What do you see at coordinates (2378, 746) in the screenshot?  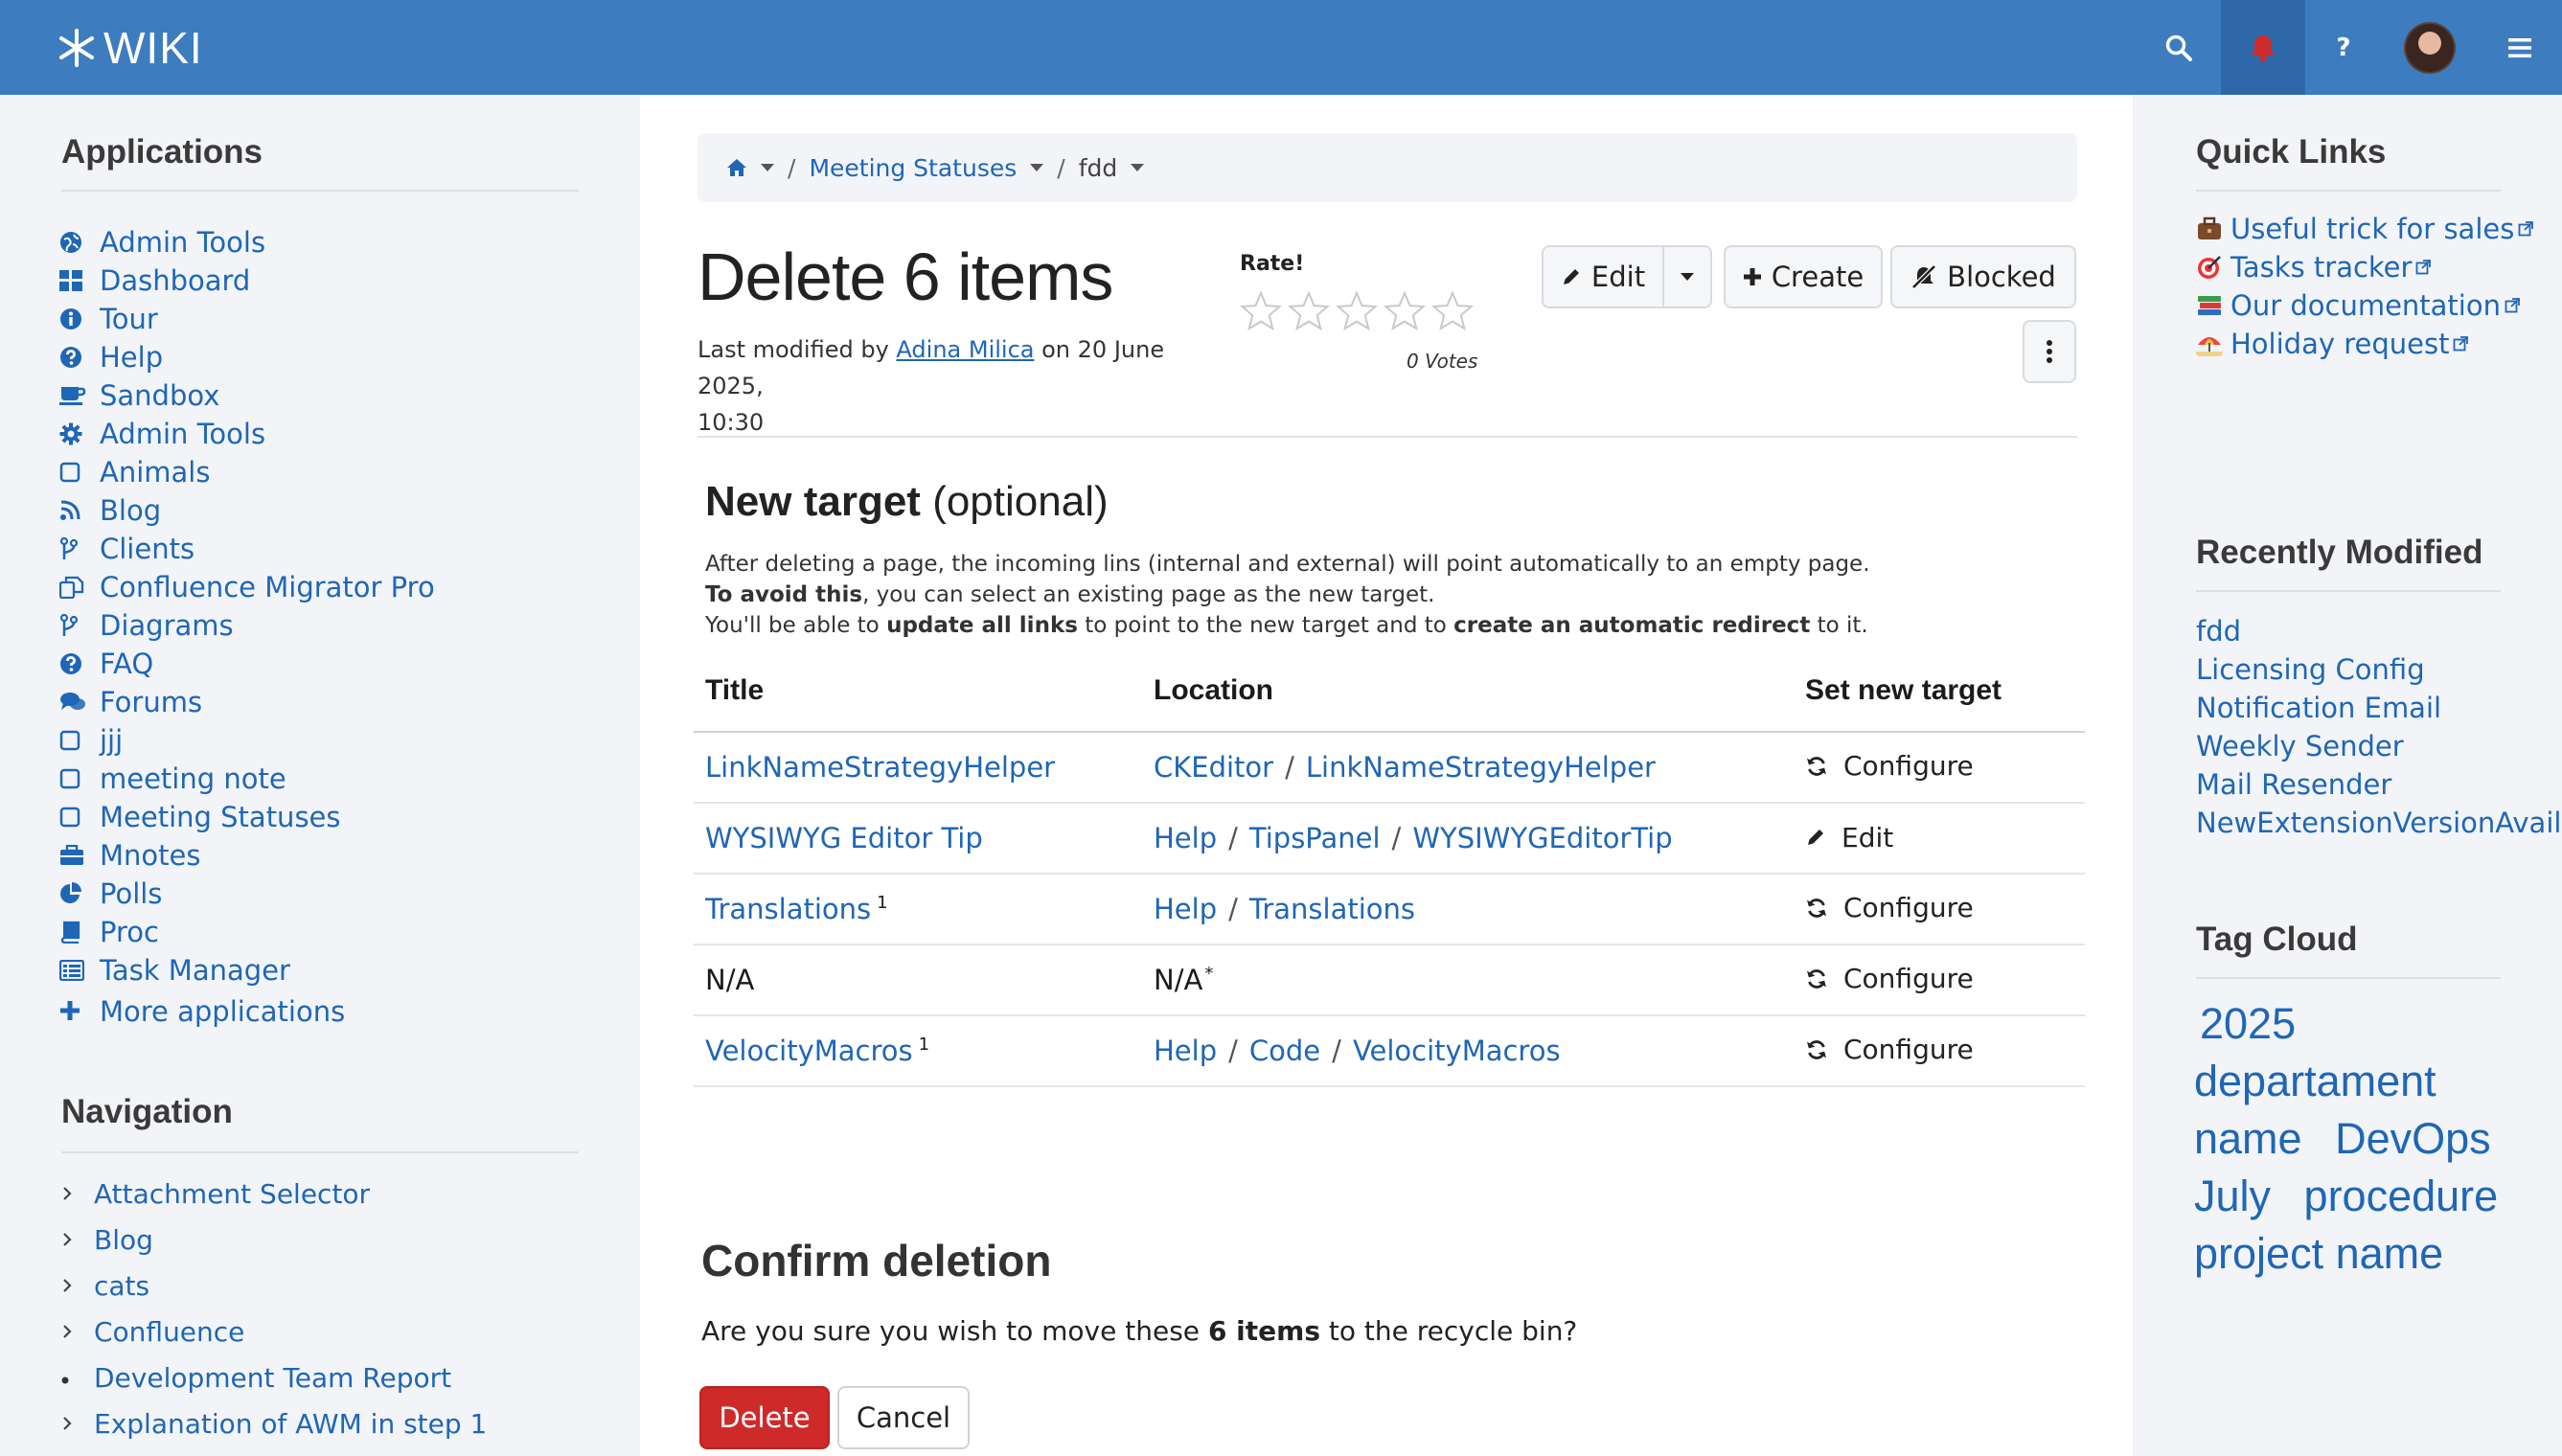 I see `recently-modified-item: Weekly Sender` at bounding box center [2378, 746].